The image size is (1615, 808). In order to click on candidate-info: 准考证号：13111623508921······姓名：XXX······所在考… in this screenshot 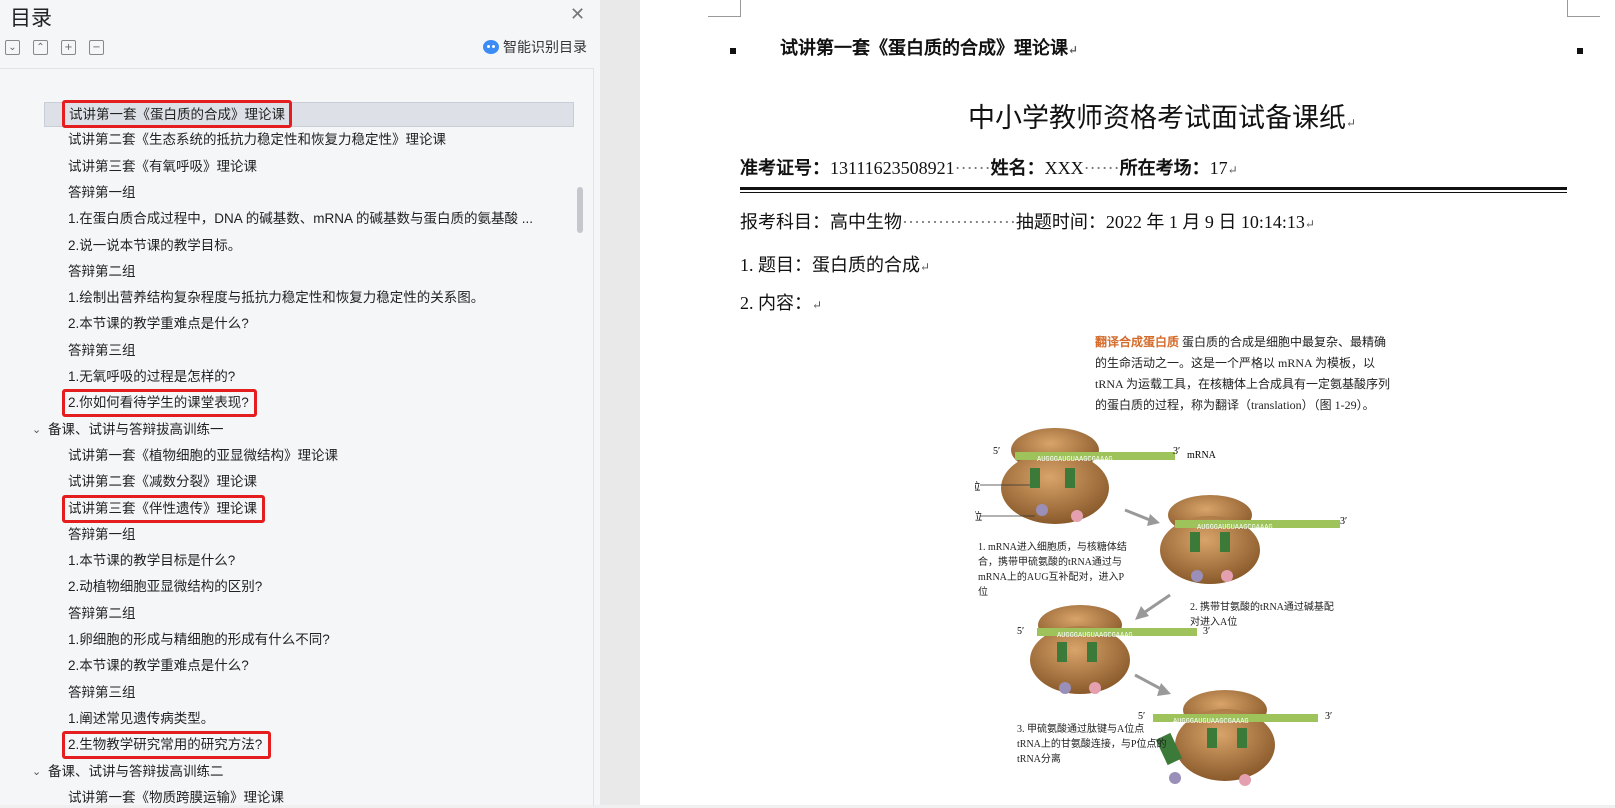, I will do `click(989, 168)`.